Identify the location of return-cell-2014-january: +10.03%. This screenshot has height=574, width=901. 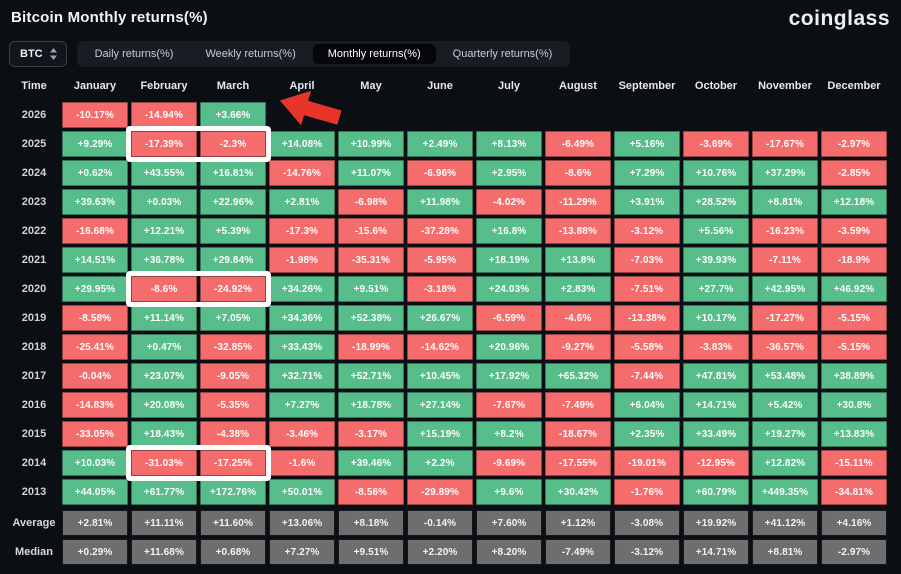
(95, 463).